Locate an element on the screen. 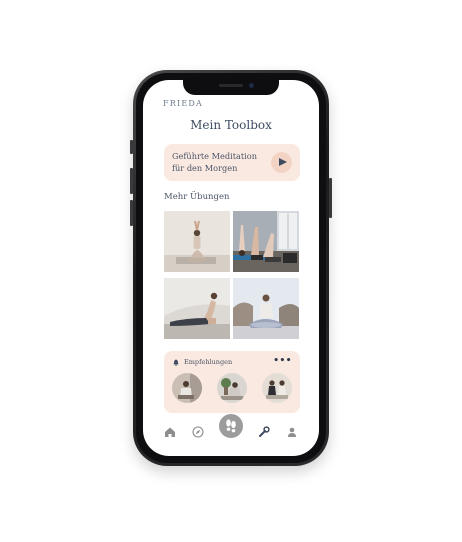  page-title: Mein Toolbox is located at coordinates (231, 125).